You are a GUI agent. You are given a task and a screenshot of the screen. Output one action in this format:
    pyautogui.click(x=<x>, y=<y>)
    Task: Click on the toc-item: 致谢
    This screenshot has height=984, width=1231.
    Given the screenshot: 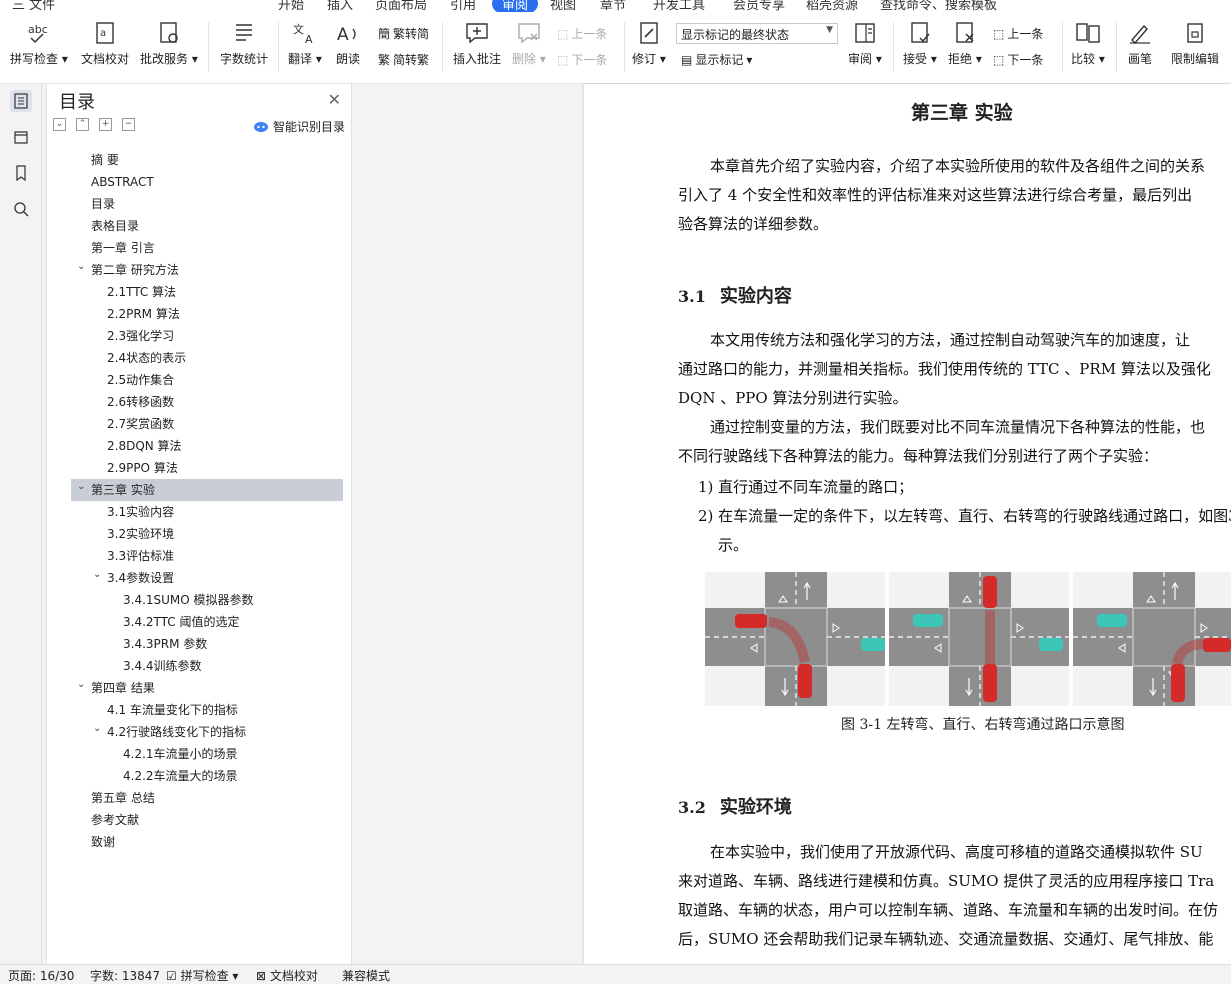 What is the action you would take?
    pyautogui.click(x=200, y=842)
    